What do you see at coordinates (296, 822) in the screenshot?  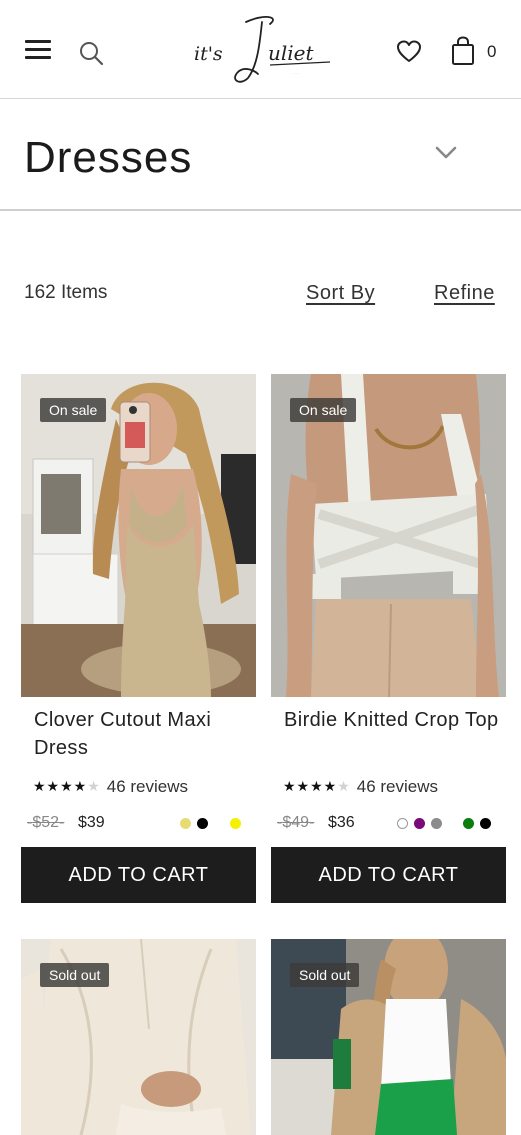 I see `original-price: -$49-` at bounding box center [296, 822].